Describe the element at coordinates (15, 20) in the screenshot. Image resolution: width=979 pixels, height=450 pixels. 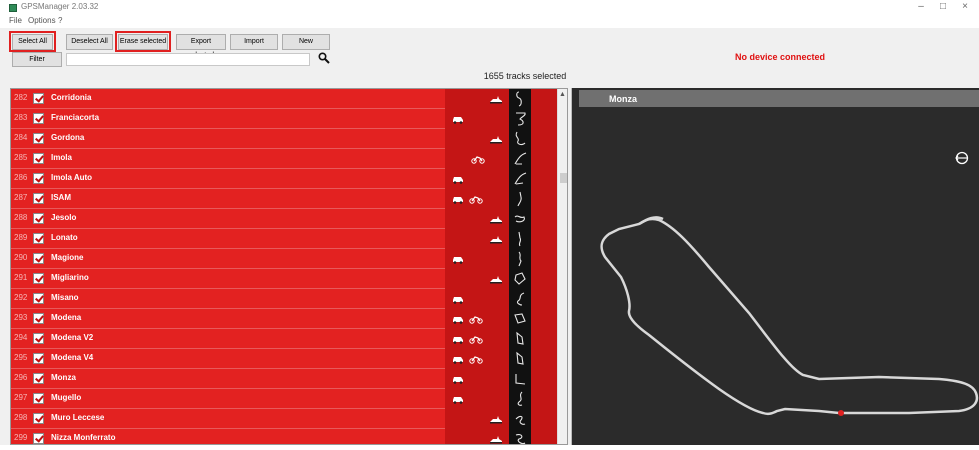
I see `menu-file: File` at that location.